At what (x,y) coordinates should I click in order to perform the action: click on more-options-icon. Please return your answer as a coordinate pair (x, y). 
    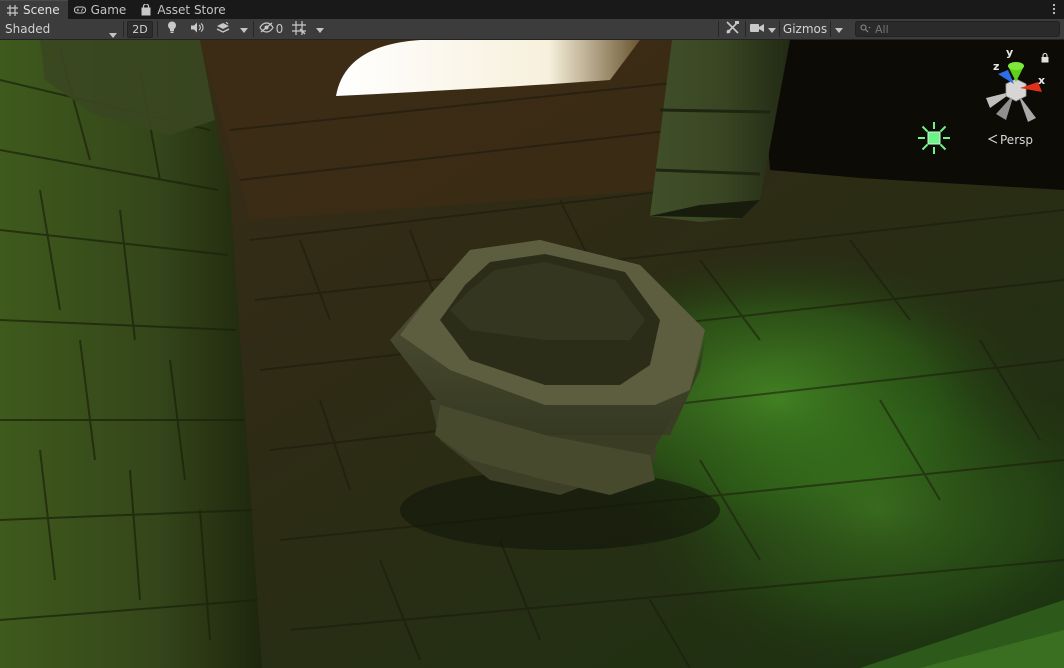
    Looking at the image, I should click on (1055, 9).